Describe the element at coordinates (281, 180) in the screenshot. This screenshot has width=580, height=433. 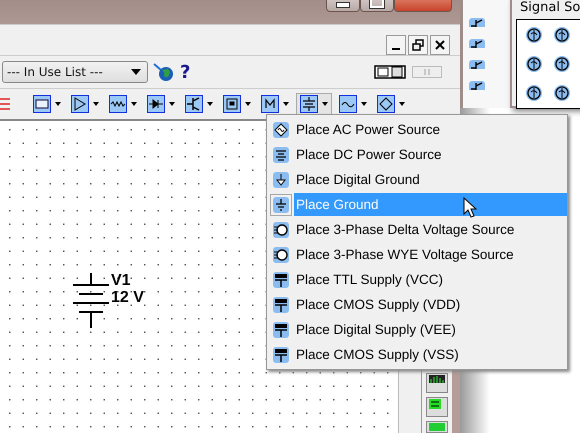
I see `digital-ground-icon` at that location.